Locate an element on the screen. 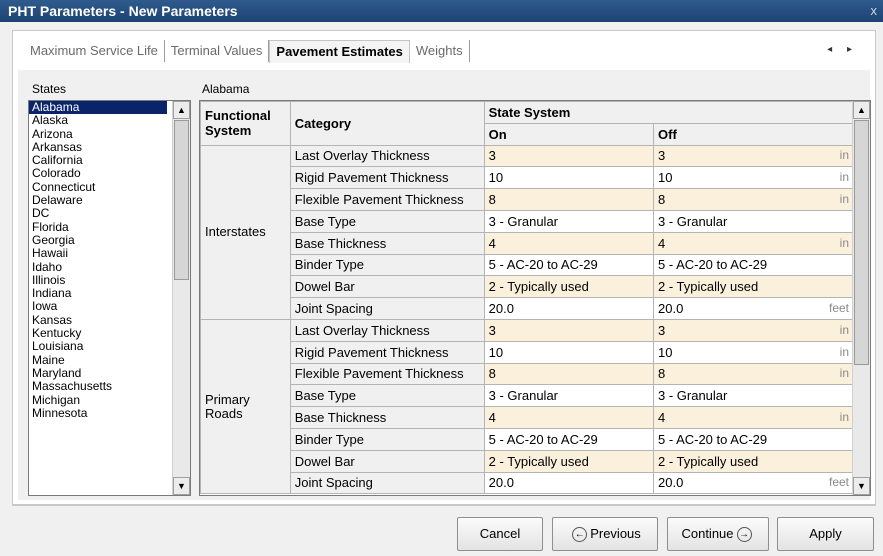 Image resolution: width=883 pixels, height=556 pixels. state-list-item: Arkansas is located at coordinates (98, 147).